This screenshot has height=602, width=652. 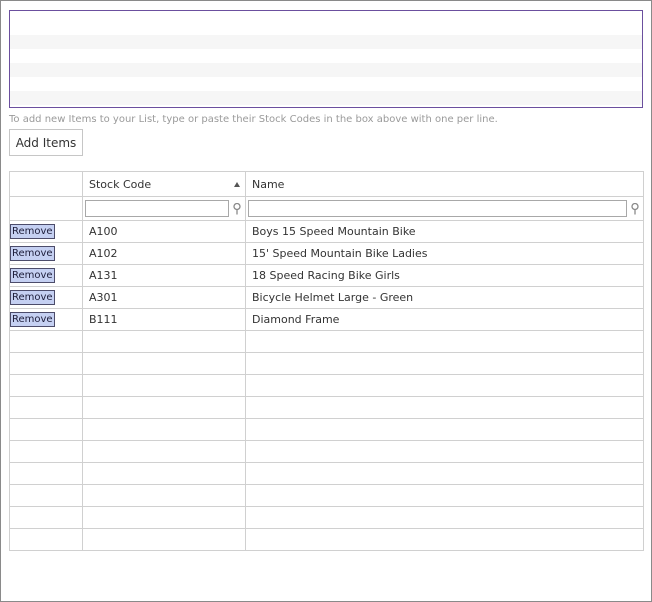 I want to click on grid-filter-row, so click(x=326, y=208).